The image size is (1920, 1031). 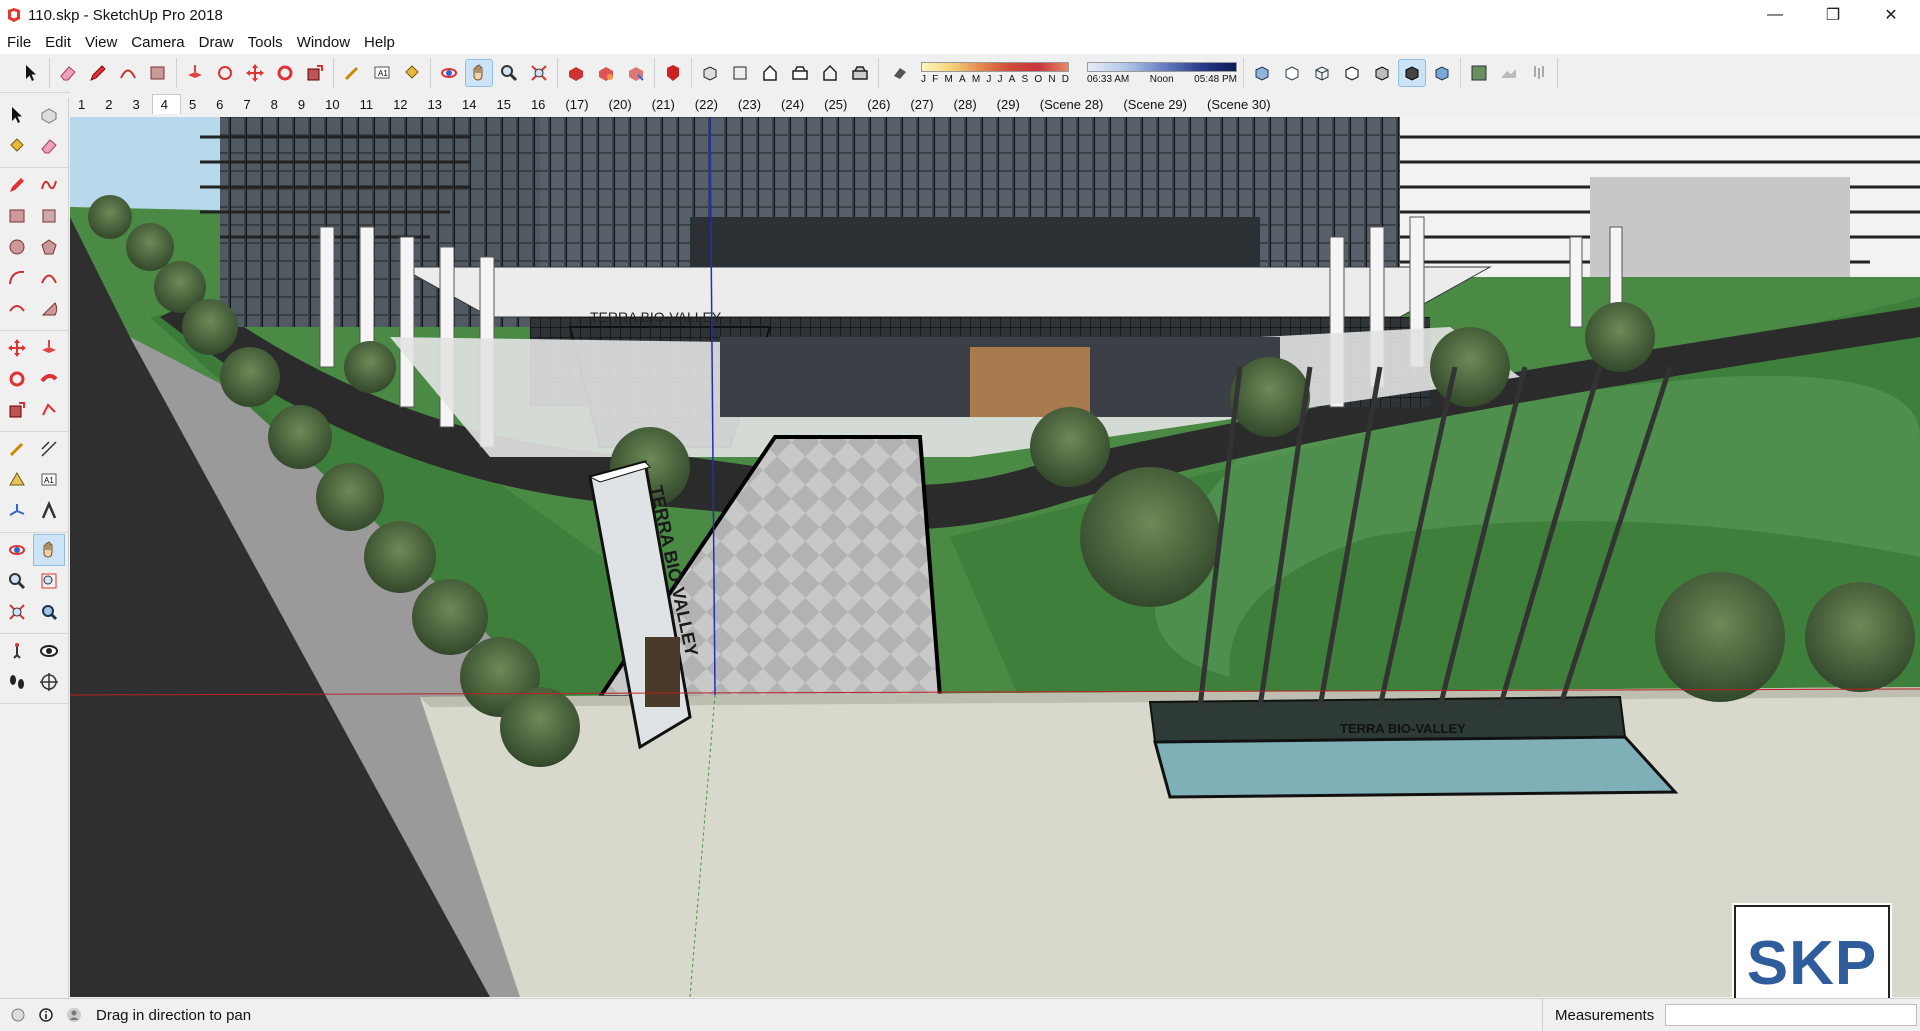 I want to click on section-plane-icon, so click(x=49, y=682).